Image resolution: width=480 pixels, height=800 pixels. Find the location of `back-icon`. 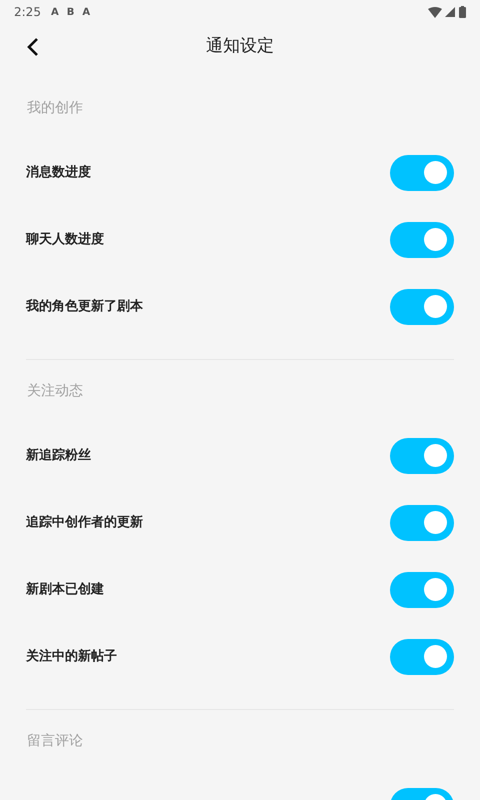

back-icon is located at coordinates (33, 47).